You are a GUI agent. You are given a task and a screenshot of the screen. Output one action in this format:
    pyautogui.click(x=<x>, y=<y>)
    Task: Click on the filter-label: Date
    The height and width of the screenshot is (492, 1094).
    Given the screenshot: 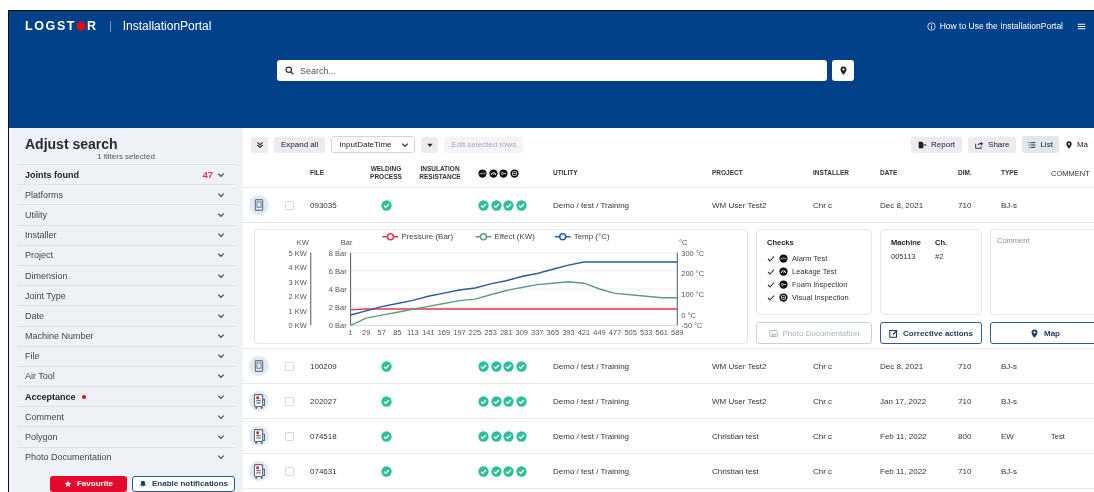 What is the action you would take?
    pyautogui.click(x=34, y=315)
    